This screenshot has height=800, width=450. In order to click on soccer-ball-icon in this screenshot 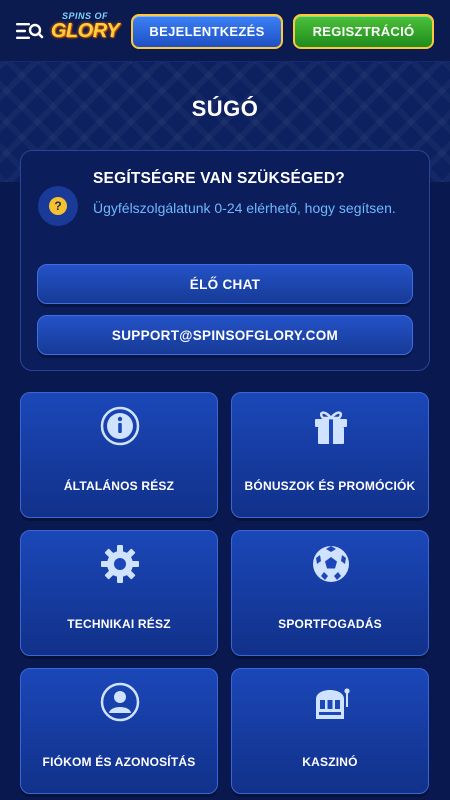, I will do `click(331, 564)`.